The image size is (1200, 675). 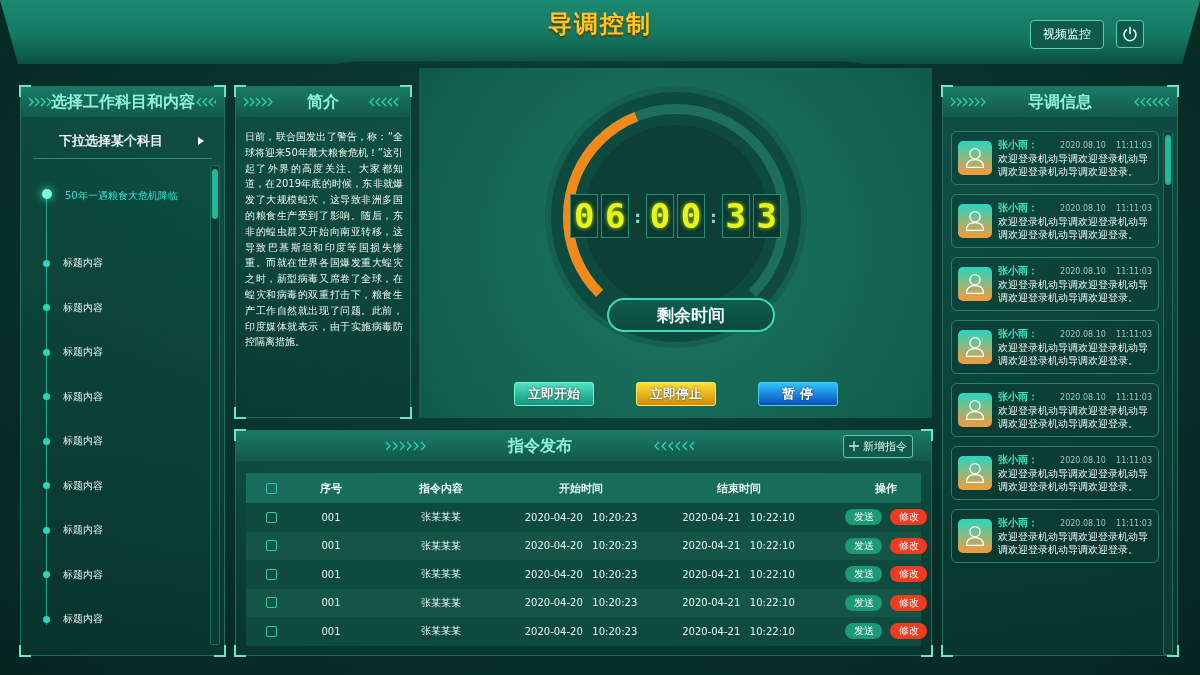 What do you see at coordinates (615, 216) in the screenshot?
I see `time-digit: 6` at bounding box center [615, 216].